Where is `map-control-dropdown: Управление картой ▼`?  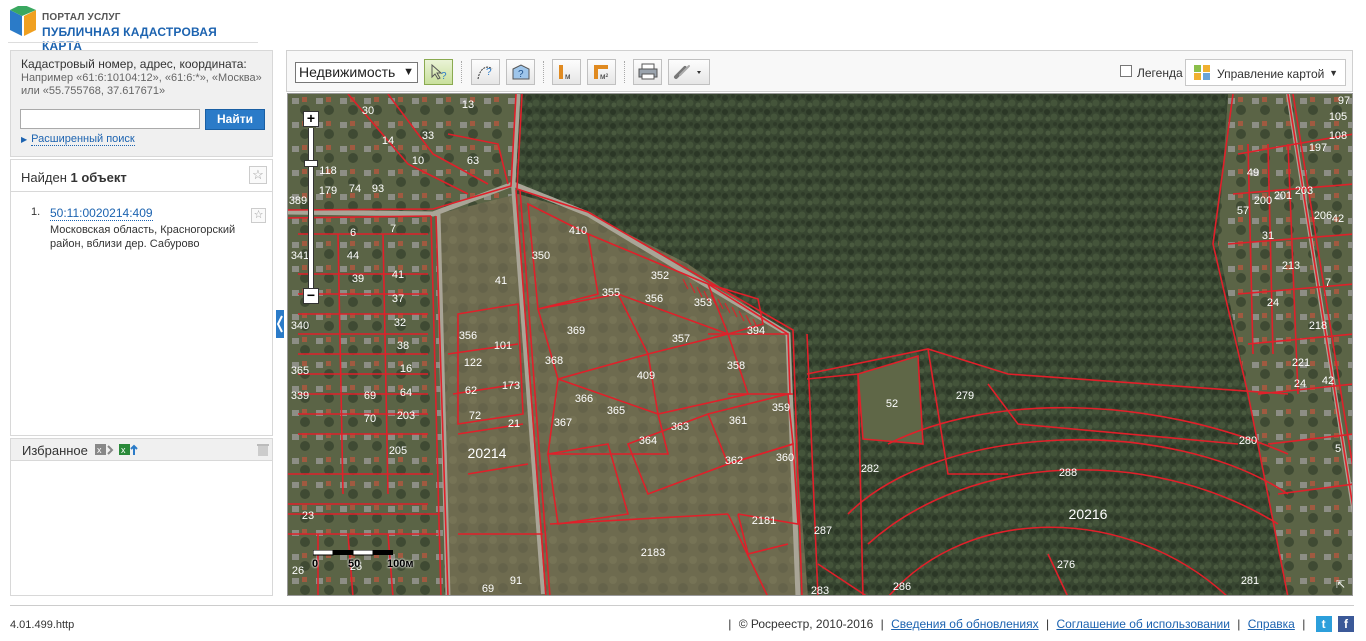 map-control-dropdown: Управление картой ▼ is located at coordinates (1265, 72).